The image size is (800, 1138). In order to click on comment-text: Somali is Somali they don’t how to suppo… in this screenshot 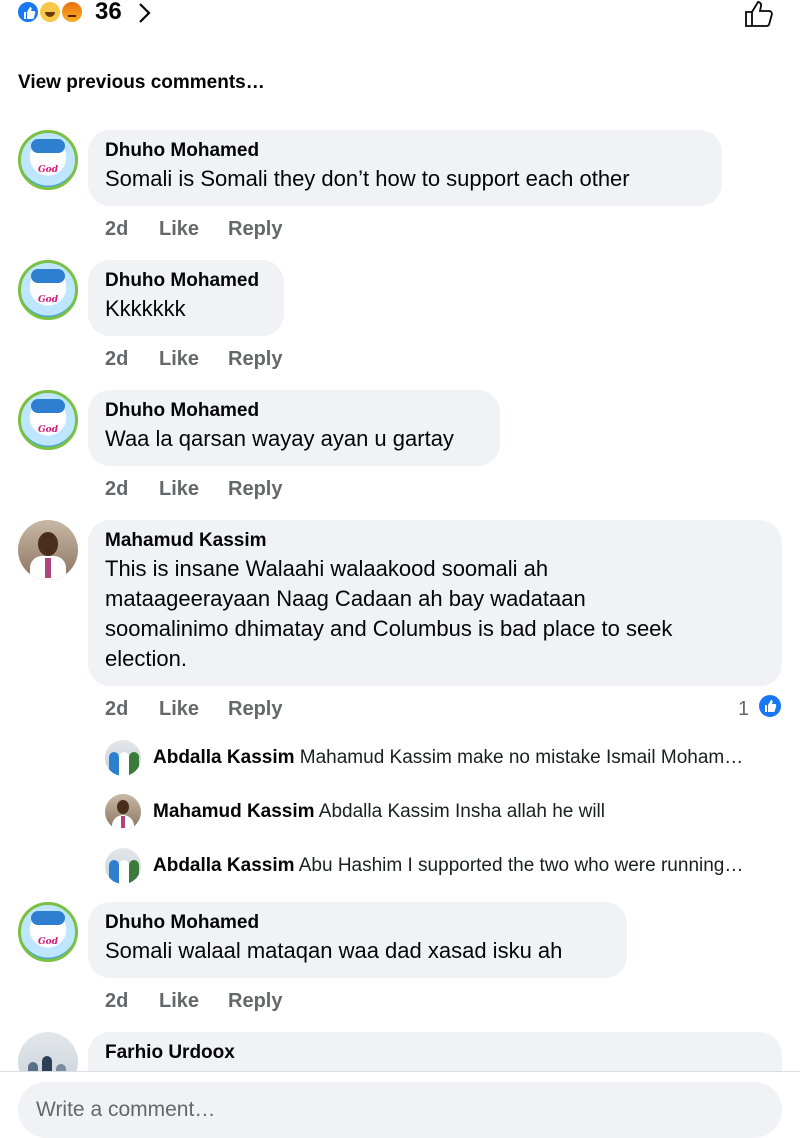, I will do `click(367, 178)`.